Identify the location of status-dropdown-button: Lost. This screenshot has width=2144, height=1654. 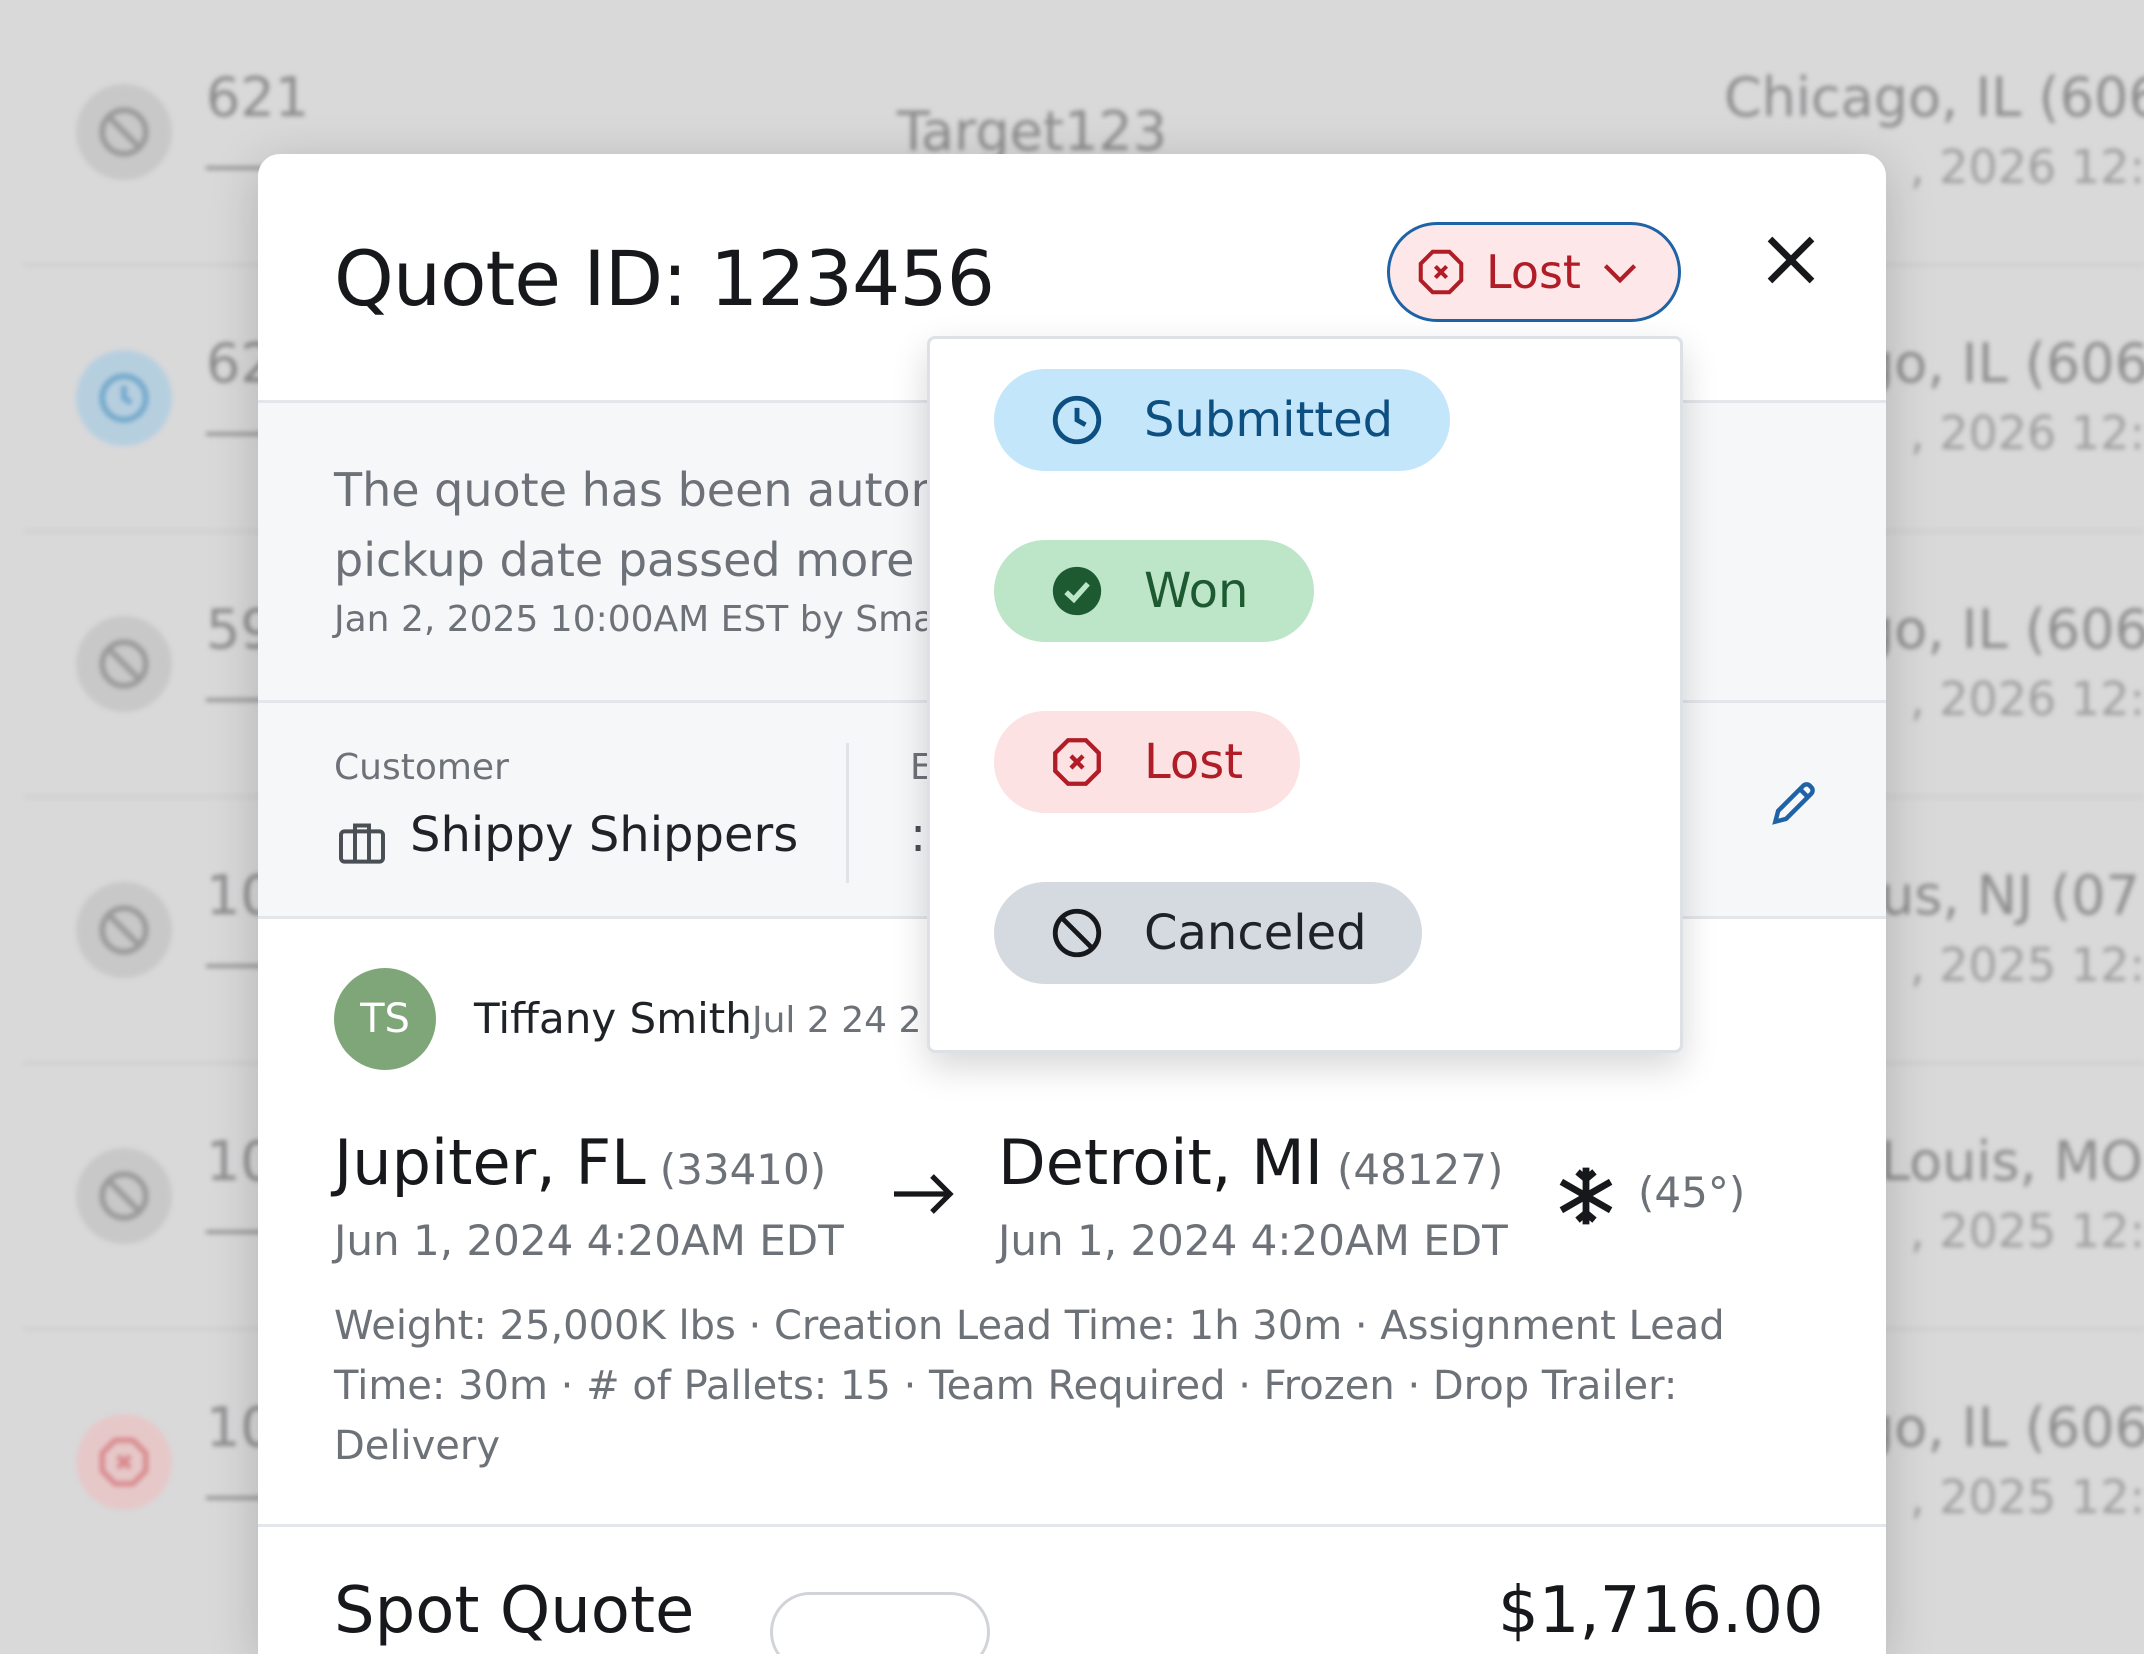
(1534, 272).